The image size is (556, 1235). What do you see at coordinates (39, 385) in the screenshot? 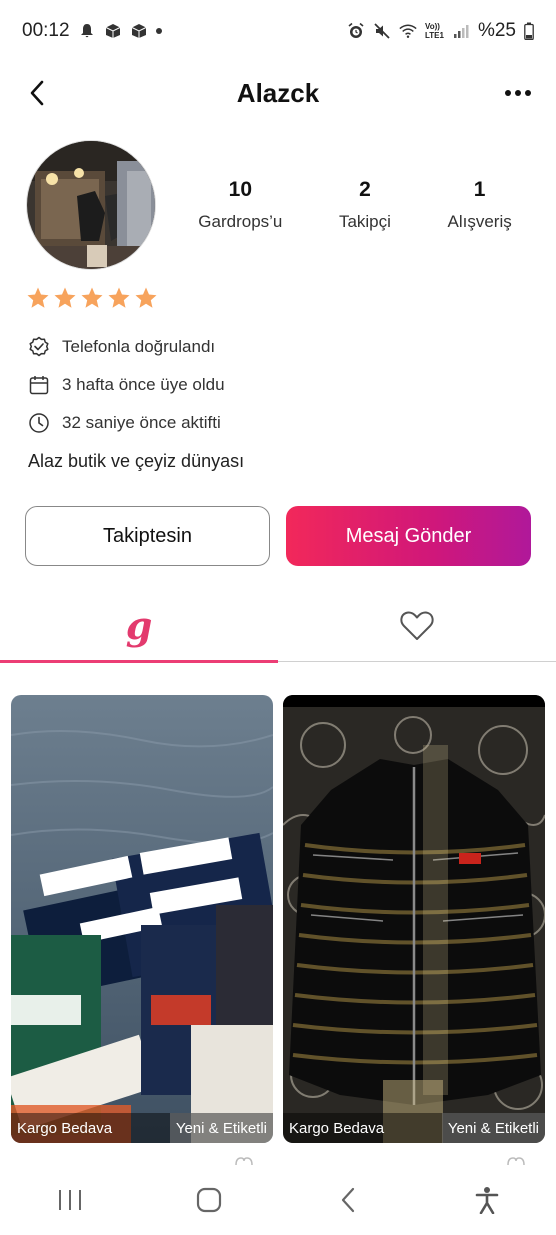
I see `calendar-icon` at bounding box center [39, 385].